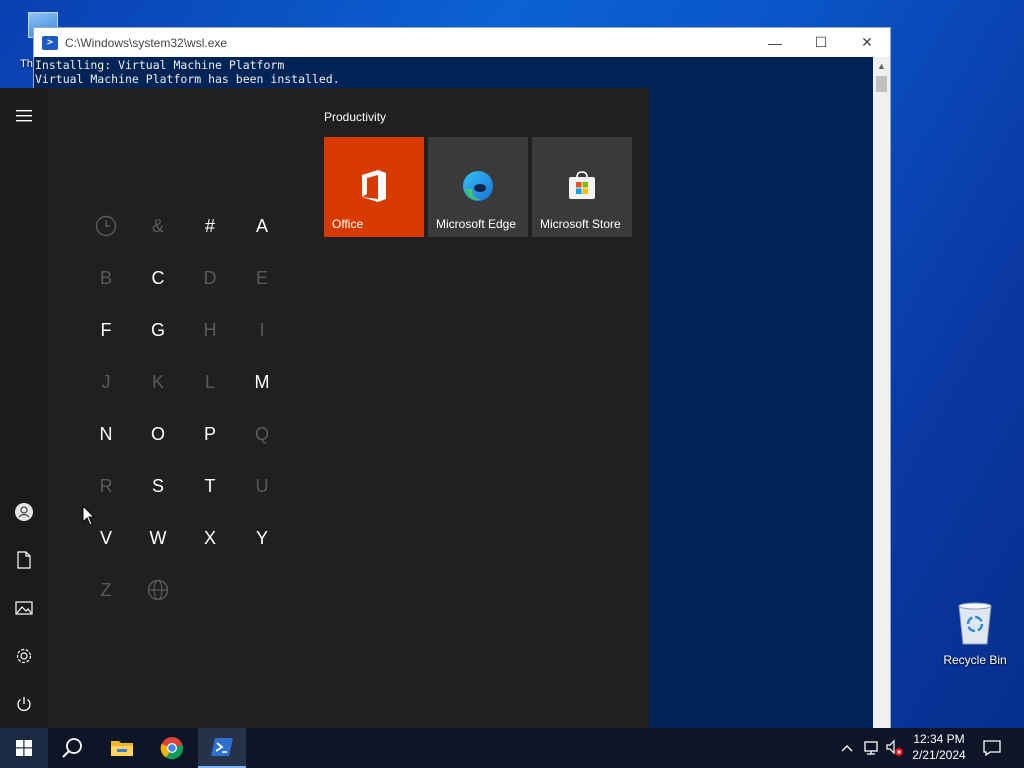  Describe the element at coordinates (881, 84) in the screenshot. I see `scroll-thumb` at that location.